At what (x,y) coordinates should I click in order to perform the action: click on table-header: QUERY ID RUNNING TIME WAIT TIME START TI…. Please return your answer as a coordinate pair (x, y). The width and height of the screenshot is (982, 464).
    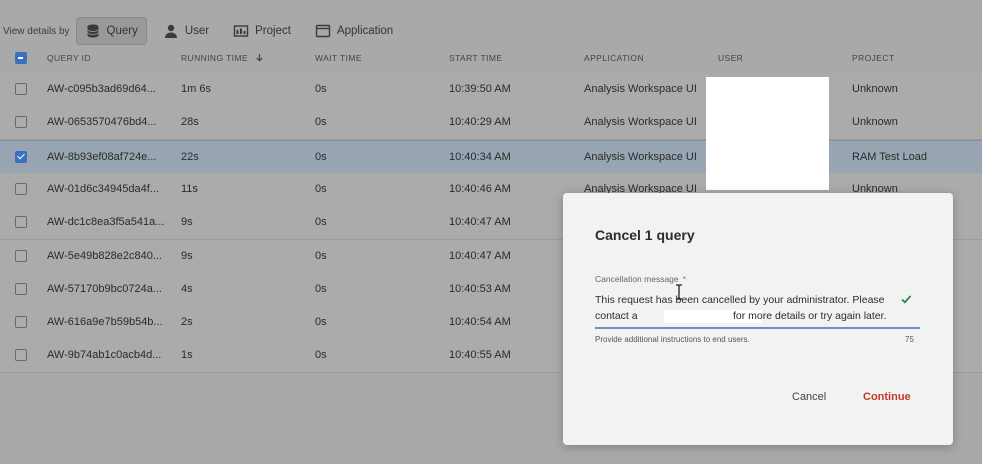
    Looking at the image, I should click on (491, 58).